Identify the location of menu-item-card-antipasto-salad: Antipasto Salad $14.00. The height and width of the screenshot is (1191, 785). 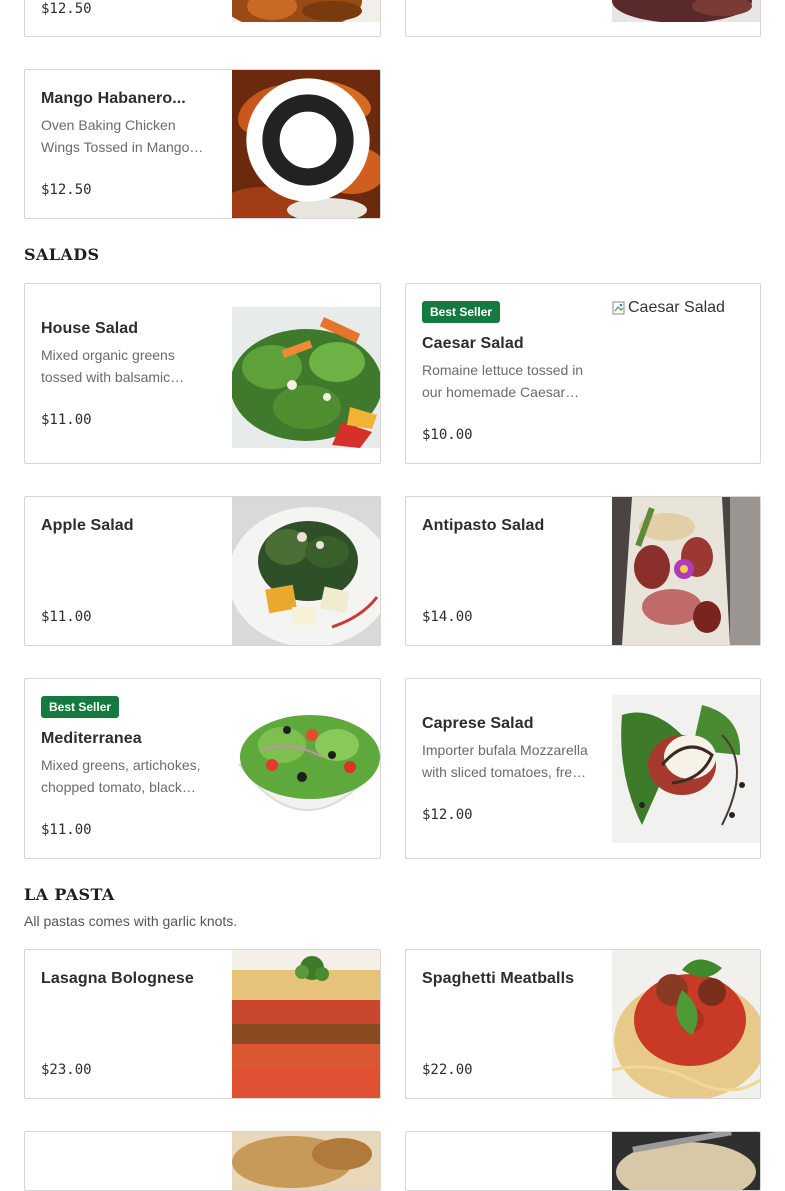
(583, 571).